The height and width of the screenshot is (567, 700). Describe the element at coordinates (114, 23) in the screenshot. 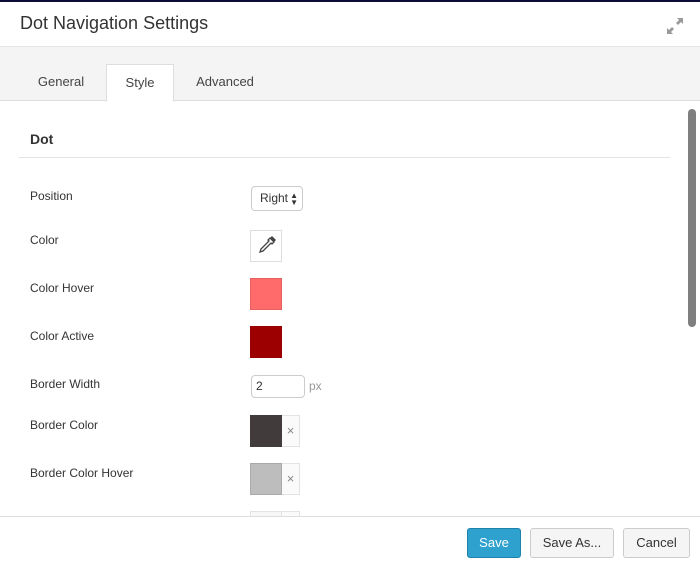

I see `dialog-title: Dot Navigation Settings` at that location.